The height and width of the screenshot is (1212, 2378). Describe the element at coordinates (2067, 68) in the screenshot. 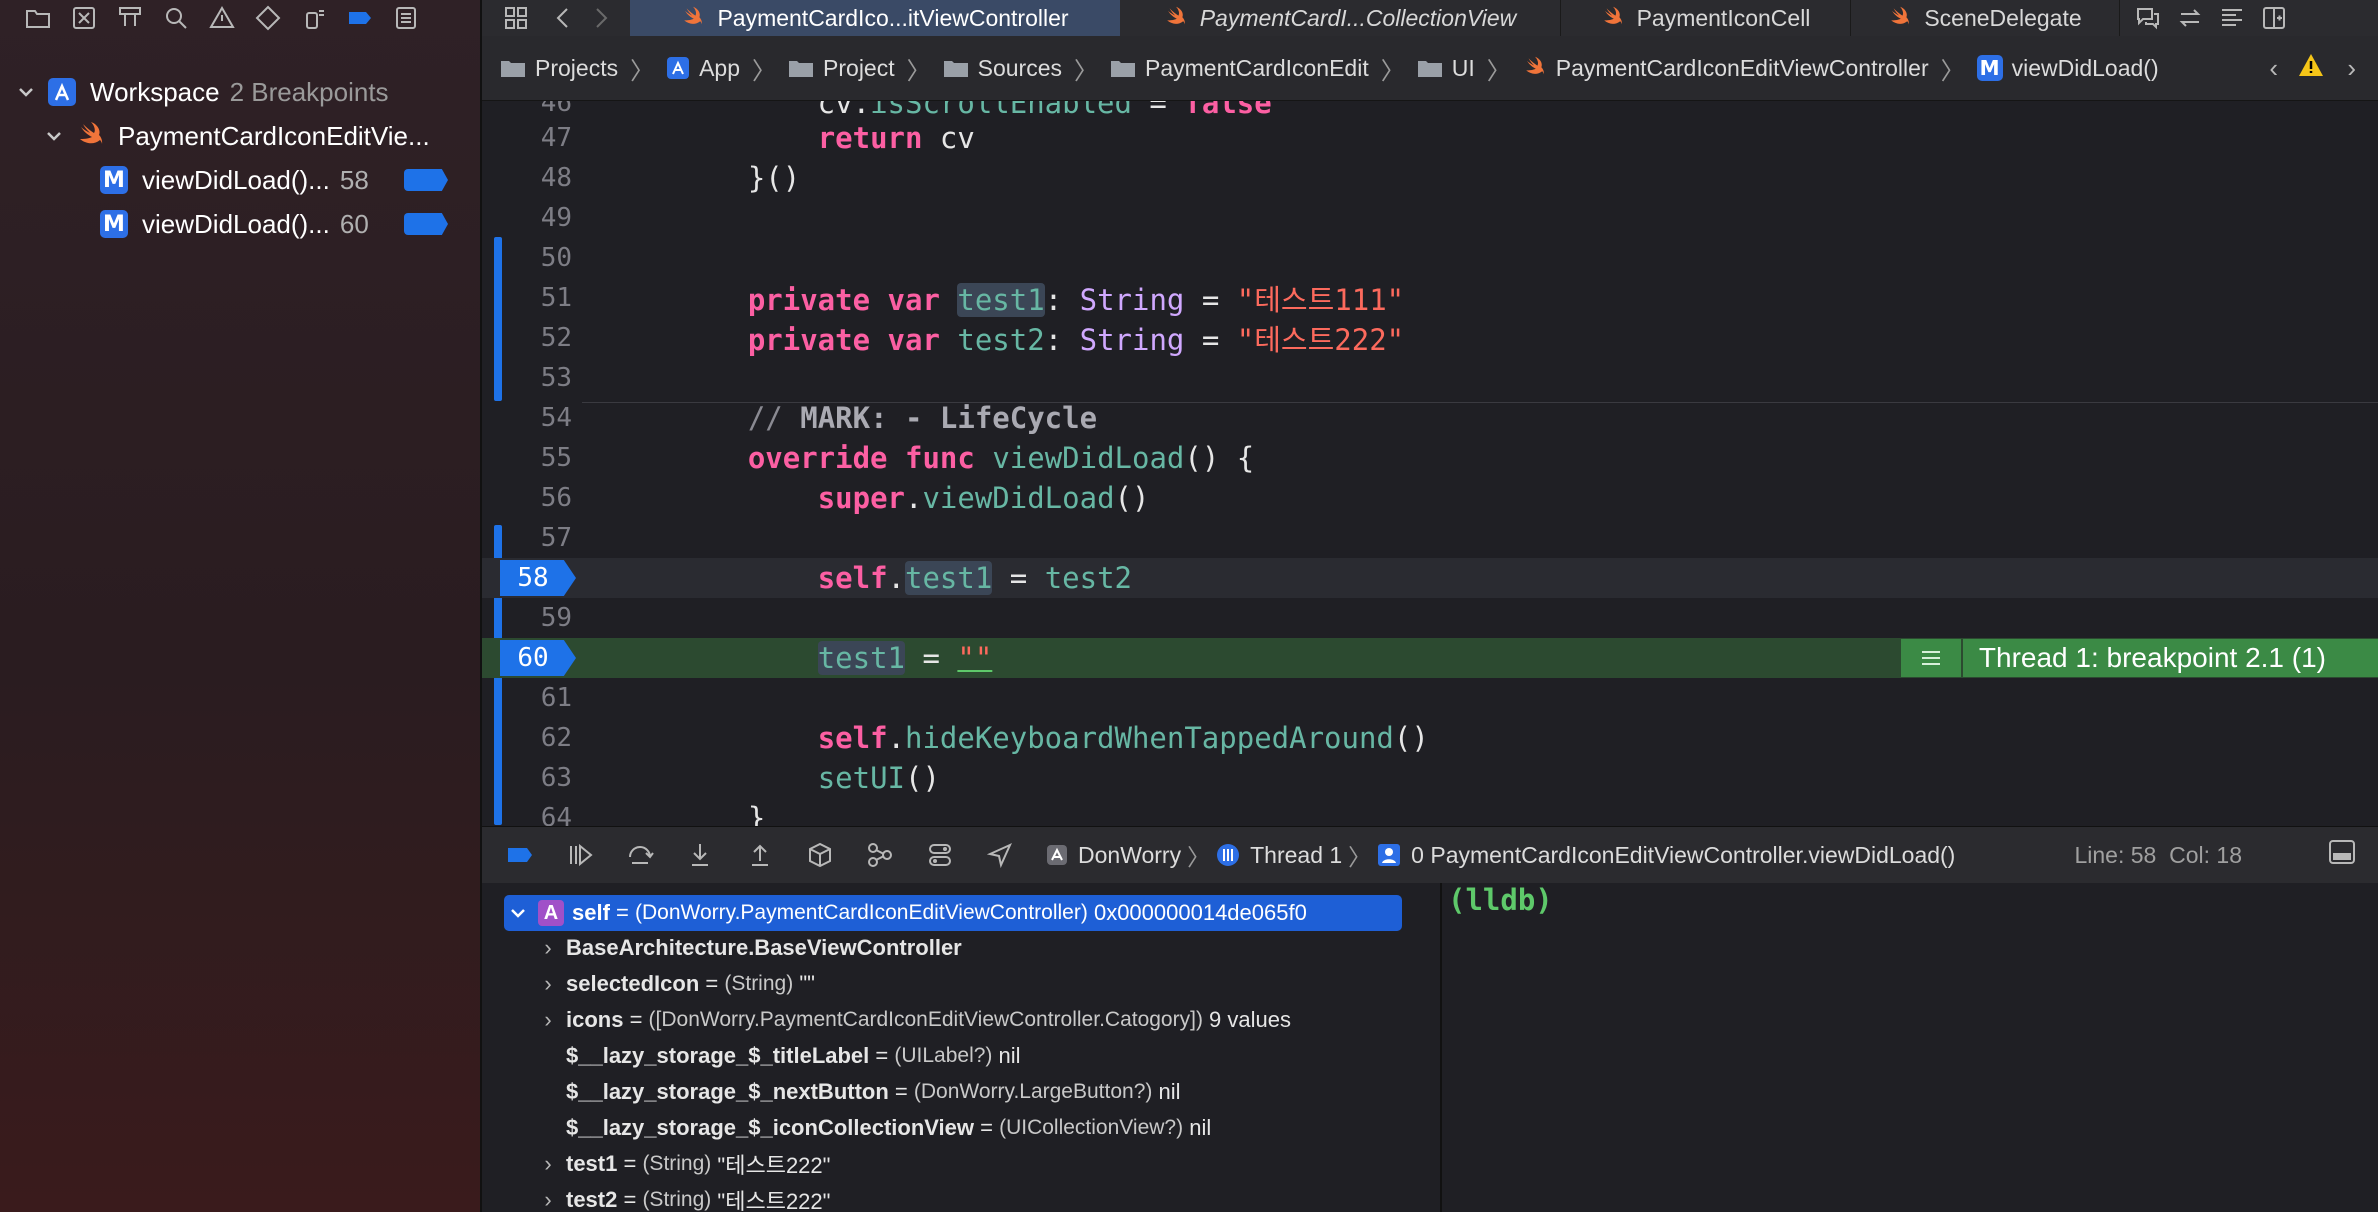

I see `breadcrumb-item-method: M viewDidLoad()` at that location.